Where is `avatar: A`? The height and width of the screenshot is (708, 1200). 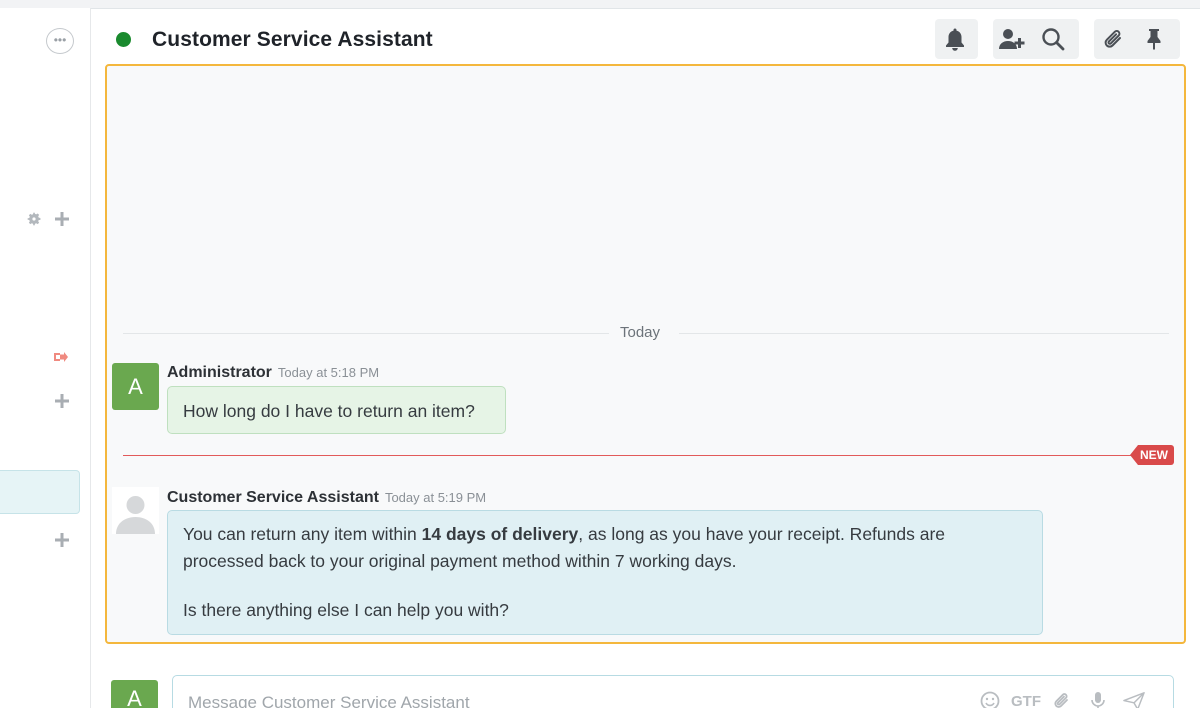 avatar: A is located at coordinates (135, 386).